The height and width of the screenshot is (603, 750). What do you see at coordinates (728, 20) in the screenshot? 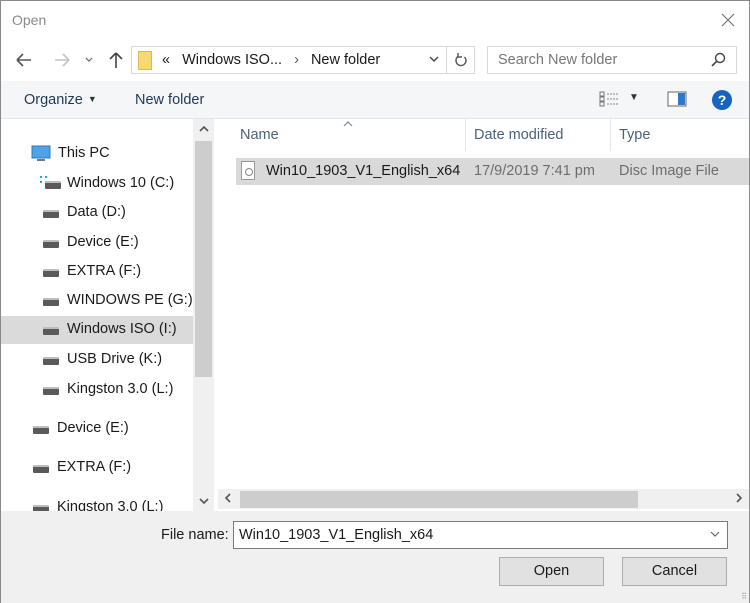
I see `close-button` at bounding box center [728, 20].